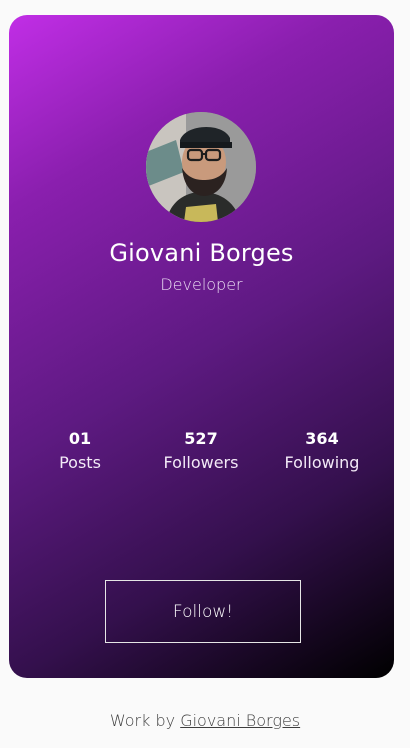 The height and width of the screenshot is (748, 410). I want to click on stat-value: 364, so click(322, 438).